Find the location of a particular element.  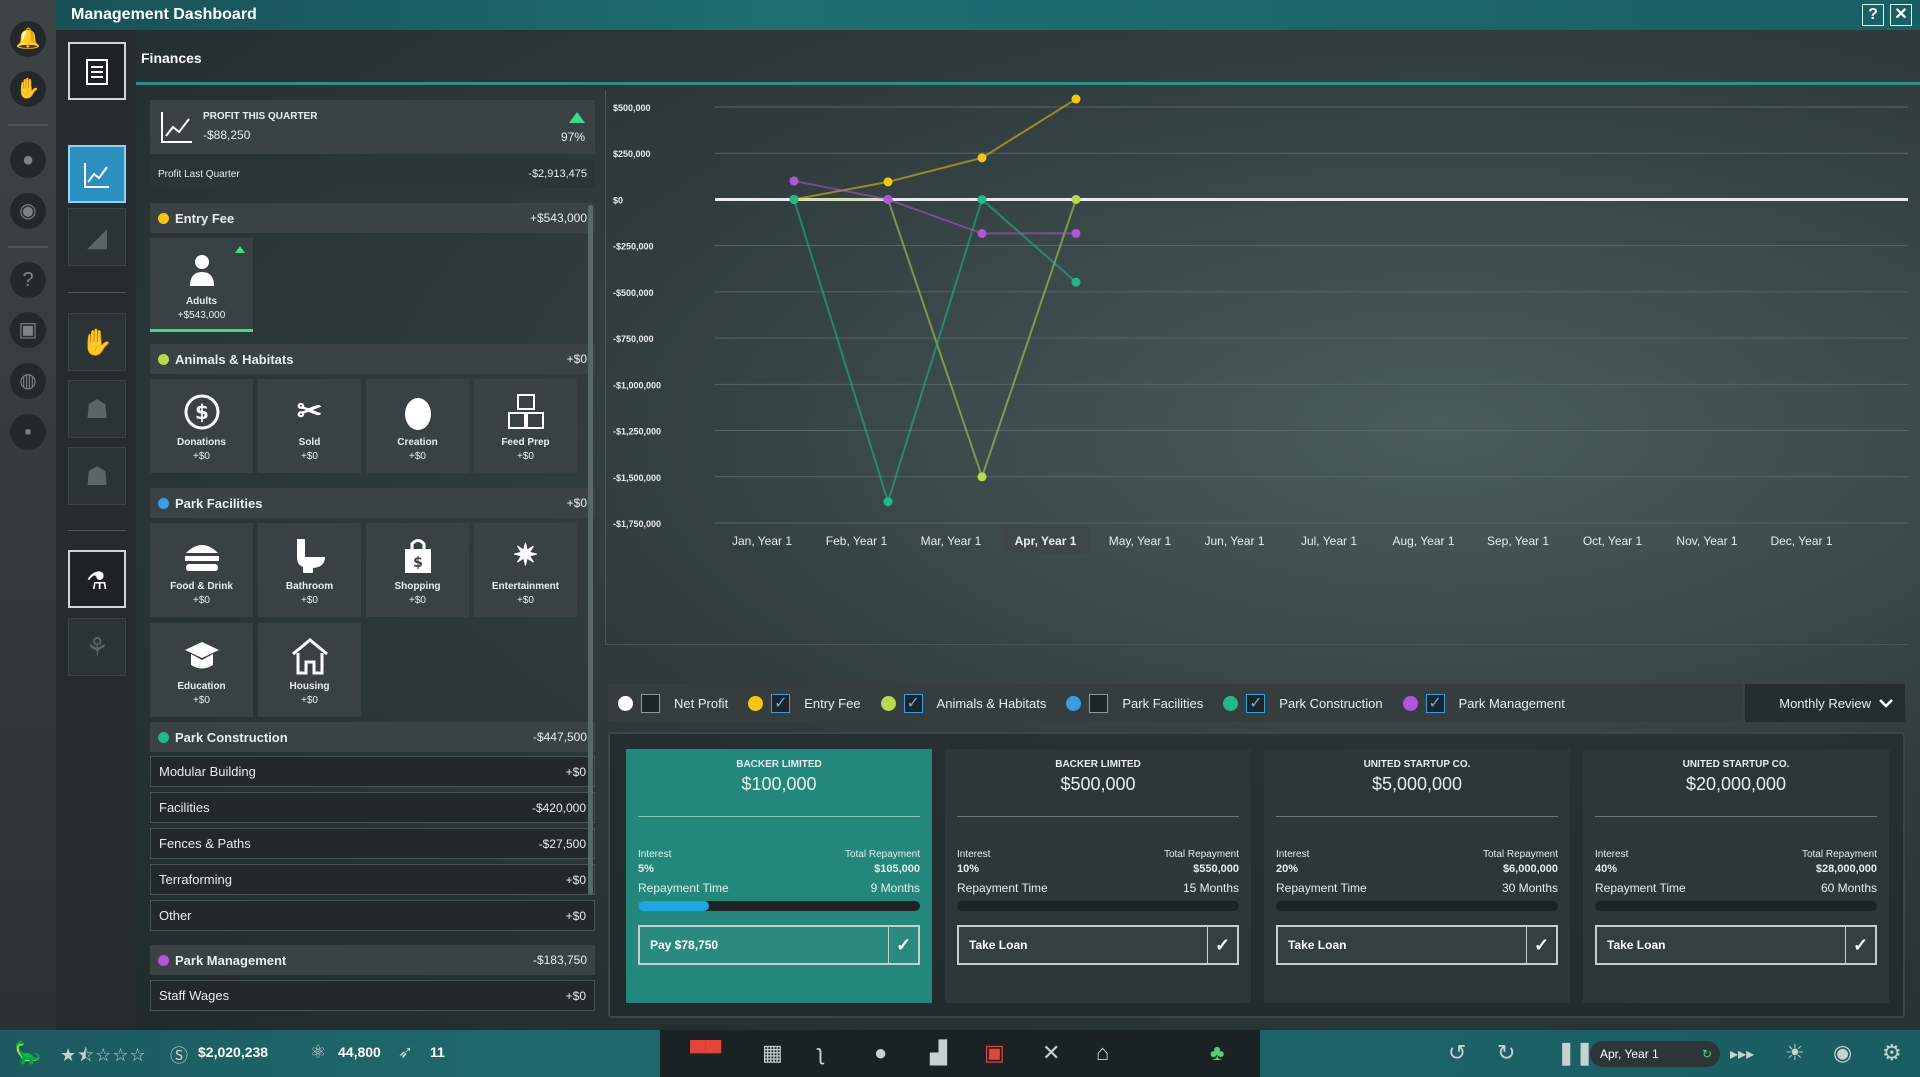

y-tick-label: -$1,250,000 is located at coordinates (637, 432).